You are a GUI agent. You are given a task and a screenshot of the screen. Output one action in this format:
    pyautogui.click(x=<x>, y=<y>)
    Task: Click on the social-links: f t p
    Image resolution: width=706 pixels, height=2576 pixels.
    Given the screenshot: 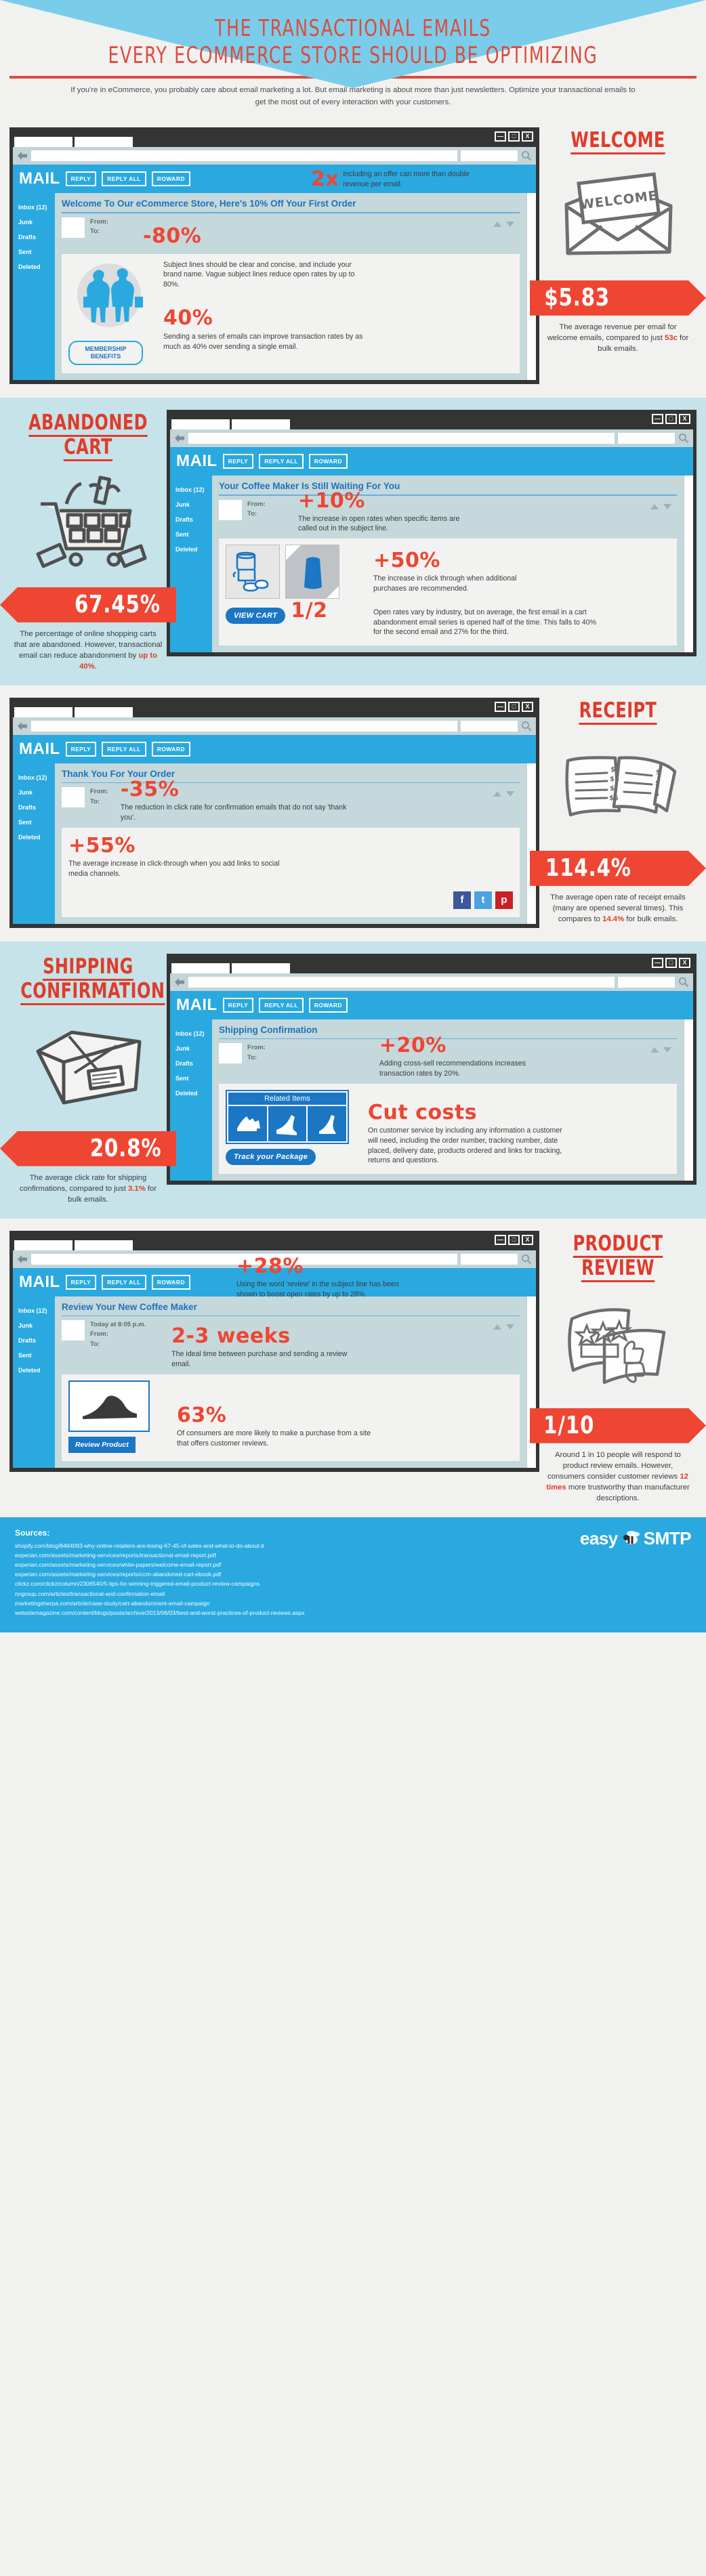 What is the action you would take?
    pyautogui.click(x=290, y=900)
    